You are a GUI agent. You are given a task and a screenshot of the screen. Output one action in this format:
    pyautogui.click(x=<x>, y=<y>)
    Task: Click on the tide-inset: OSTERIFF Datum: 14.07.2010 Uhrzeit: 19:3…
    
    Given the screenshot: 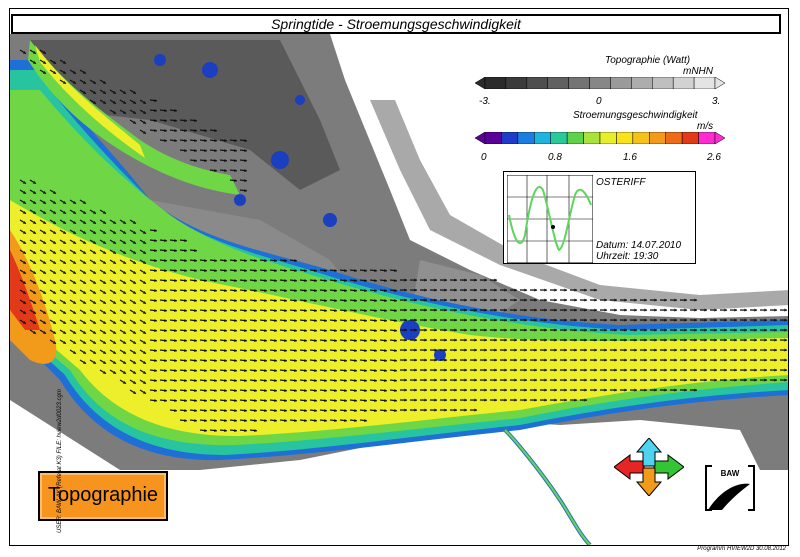 What is the action you would take?
    pyautogui.click(x=599, y=217)
    